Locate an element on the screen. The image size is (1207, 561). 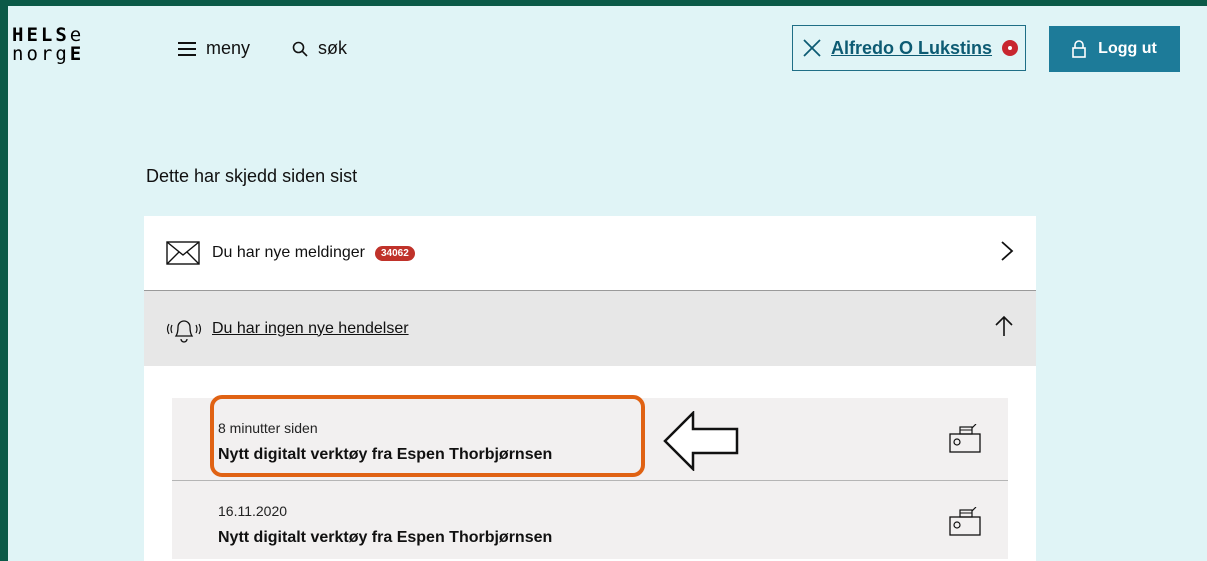
arrow-up-icon is located at coordinates (1004, 325).